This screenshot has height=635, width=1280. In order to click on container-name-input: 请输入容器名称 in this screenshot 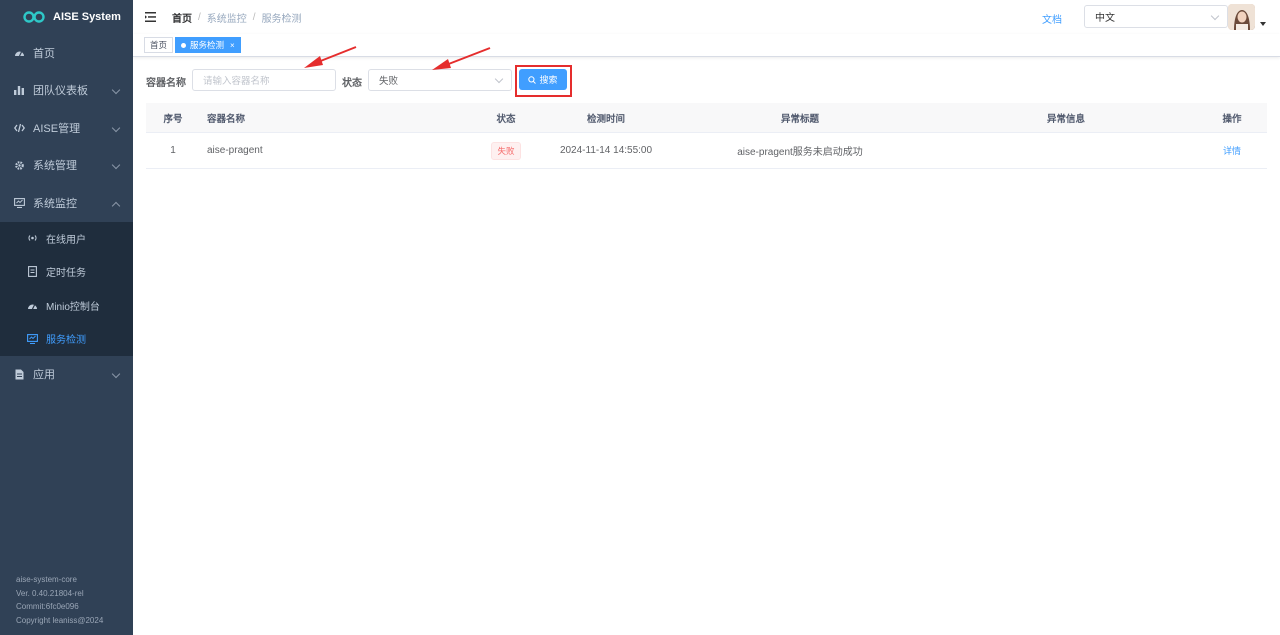, I will do `click(264, 80)`.